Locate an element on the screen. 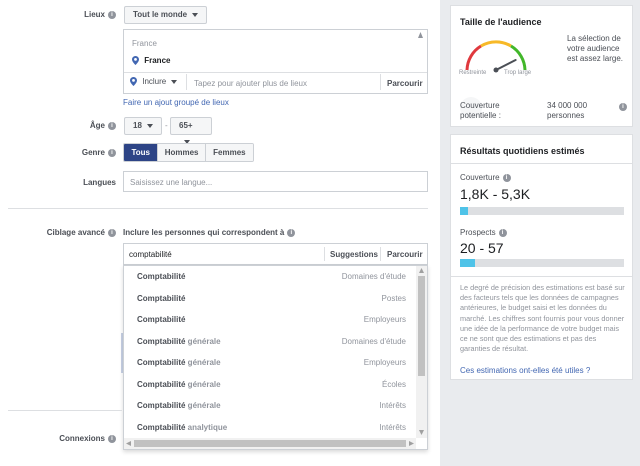 The height and width of the screenshot is (466, 640). gender-option-women: Femmes is located at coordinates (228, 152).